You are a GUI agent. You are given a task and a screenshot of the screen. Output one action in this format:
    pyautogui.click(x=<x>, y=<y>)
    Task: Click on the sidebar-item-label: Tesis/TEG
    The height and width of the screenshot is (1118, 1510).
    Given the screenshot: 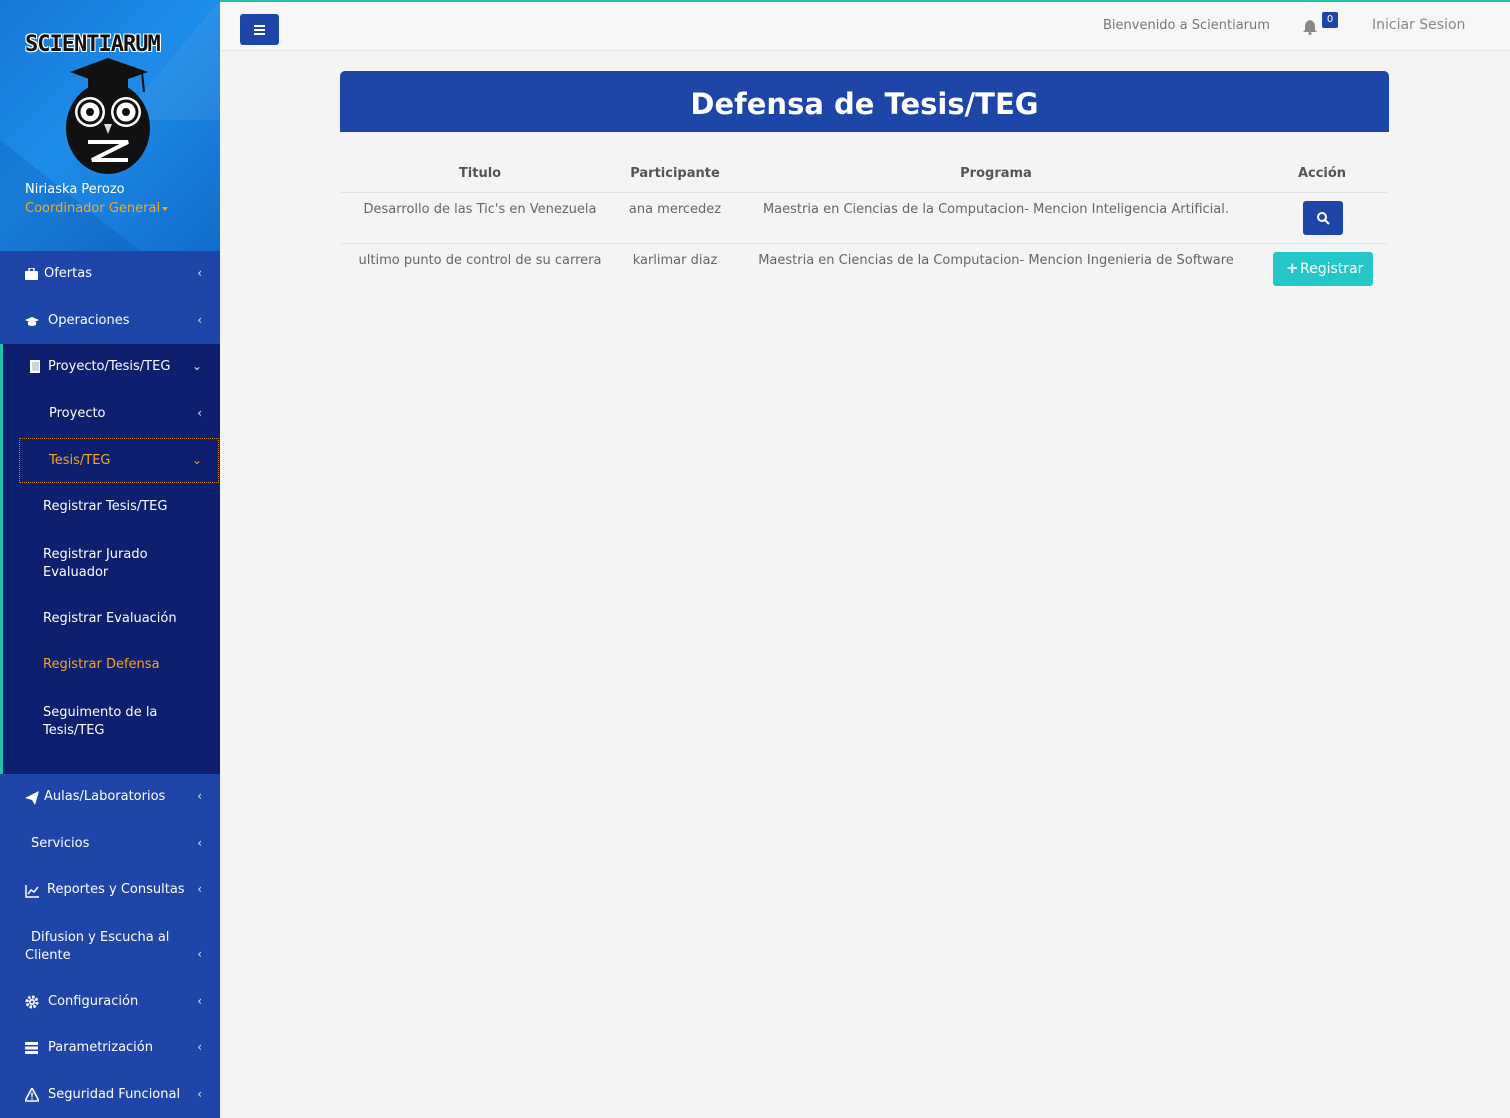 What is the action you would take?
    pyautogui.click(x=80, y=460)
    